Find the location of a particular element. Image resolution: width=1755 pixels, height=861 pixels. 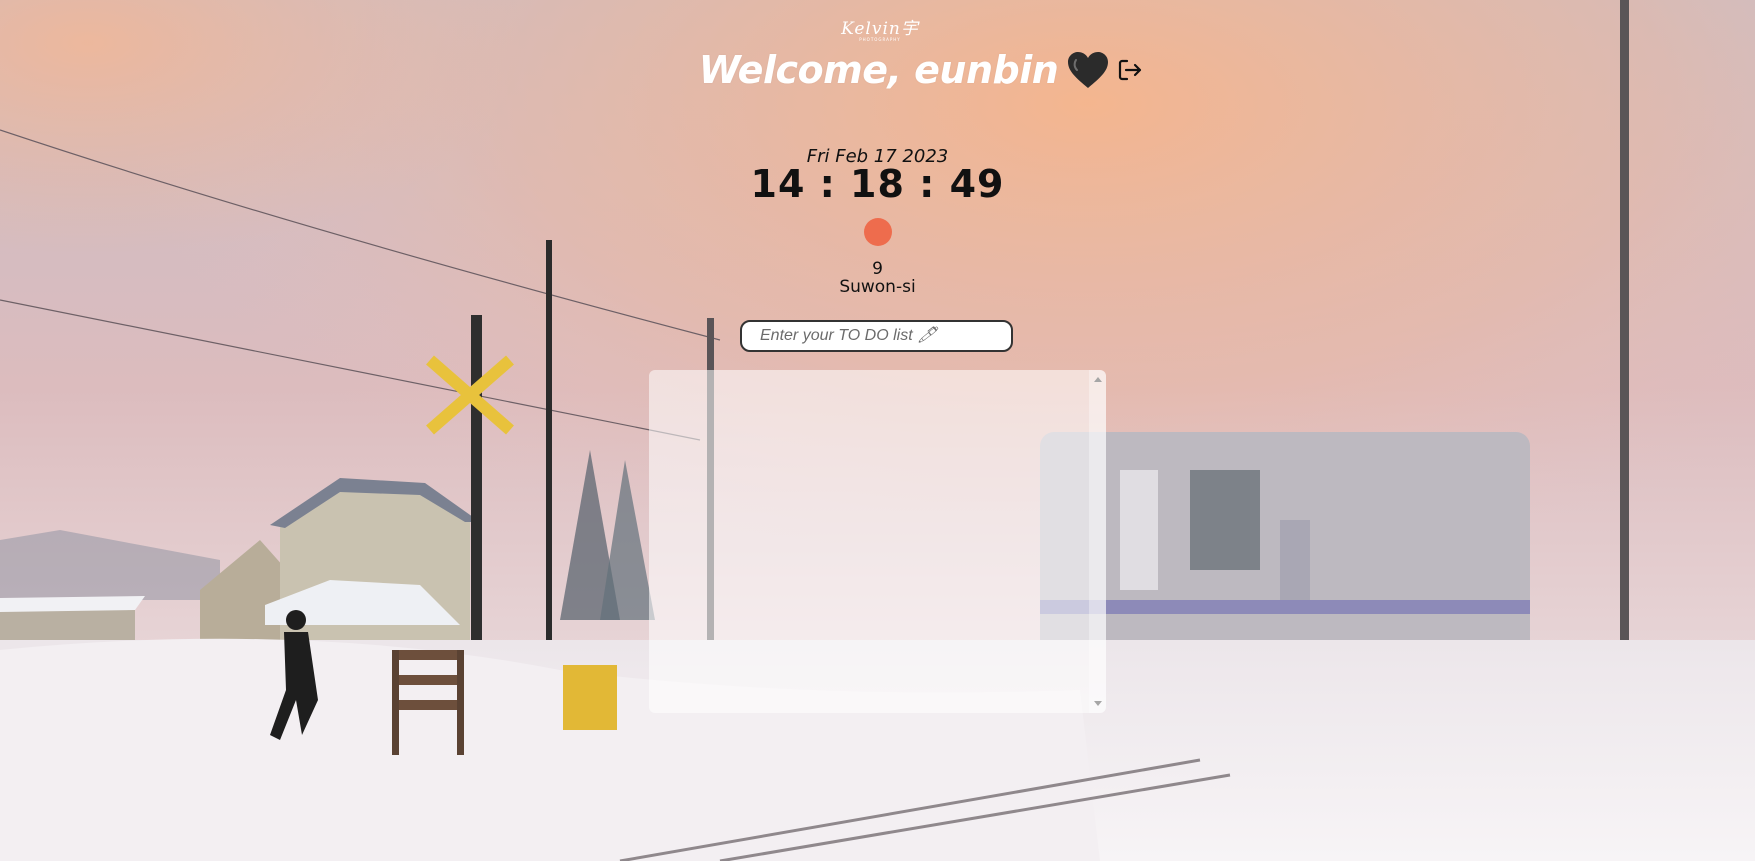

black-heart-icon is located at coordinates (1088, 70).